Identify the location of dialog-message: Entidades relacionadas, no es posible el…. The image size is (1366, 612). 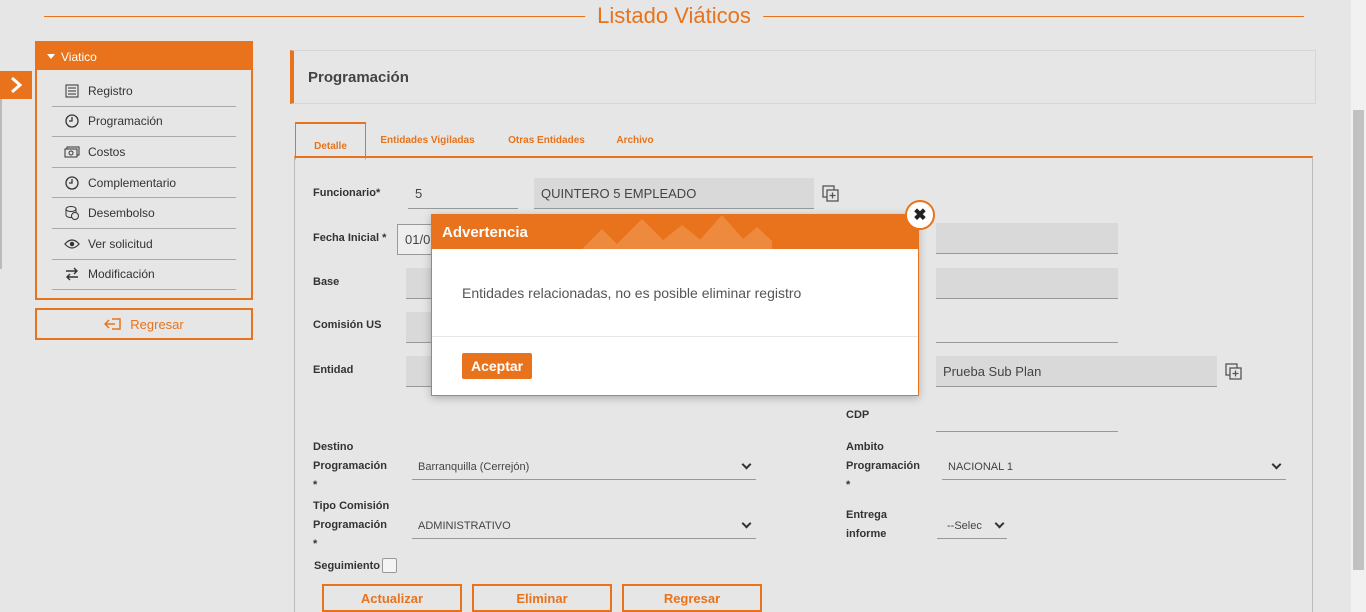
(675, 293).